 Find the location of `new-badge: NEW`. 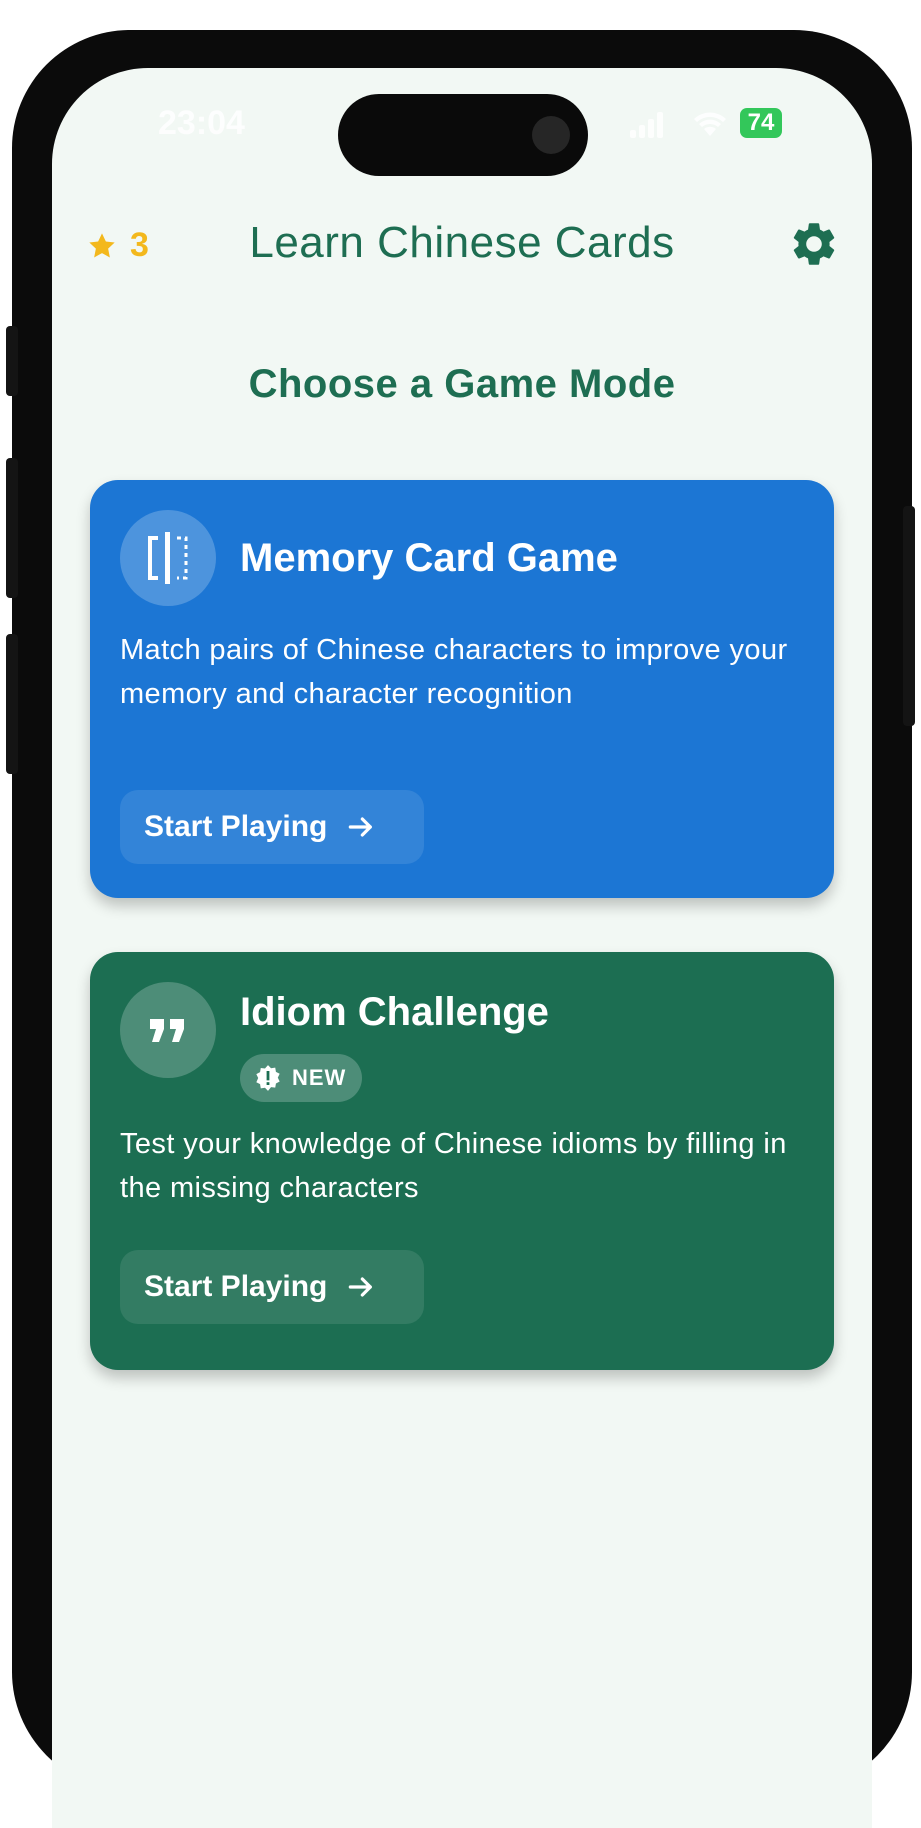

new-badge: NEW is located at coordinates (301, 1078).